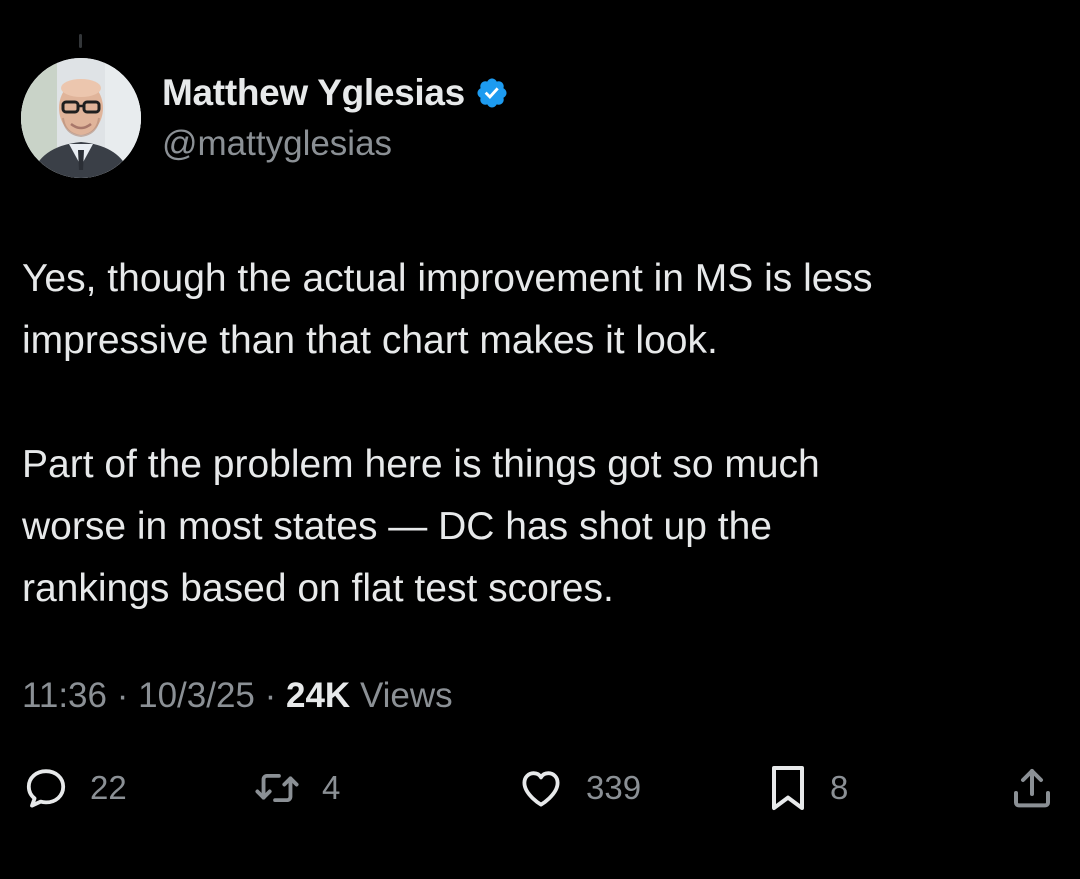  Describe the element at coordinates (492, 93) in the screenshot. I see `verified-badge-icon` at that location.